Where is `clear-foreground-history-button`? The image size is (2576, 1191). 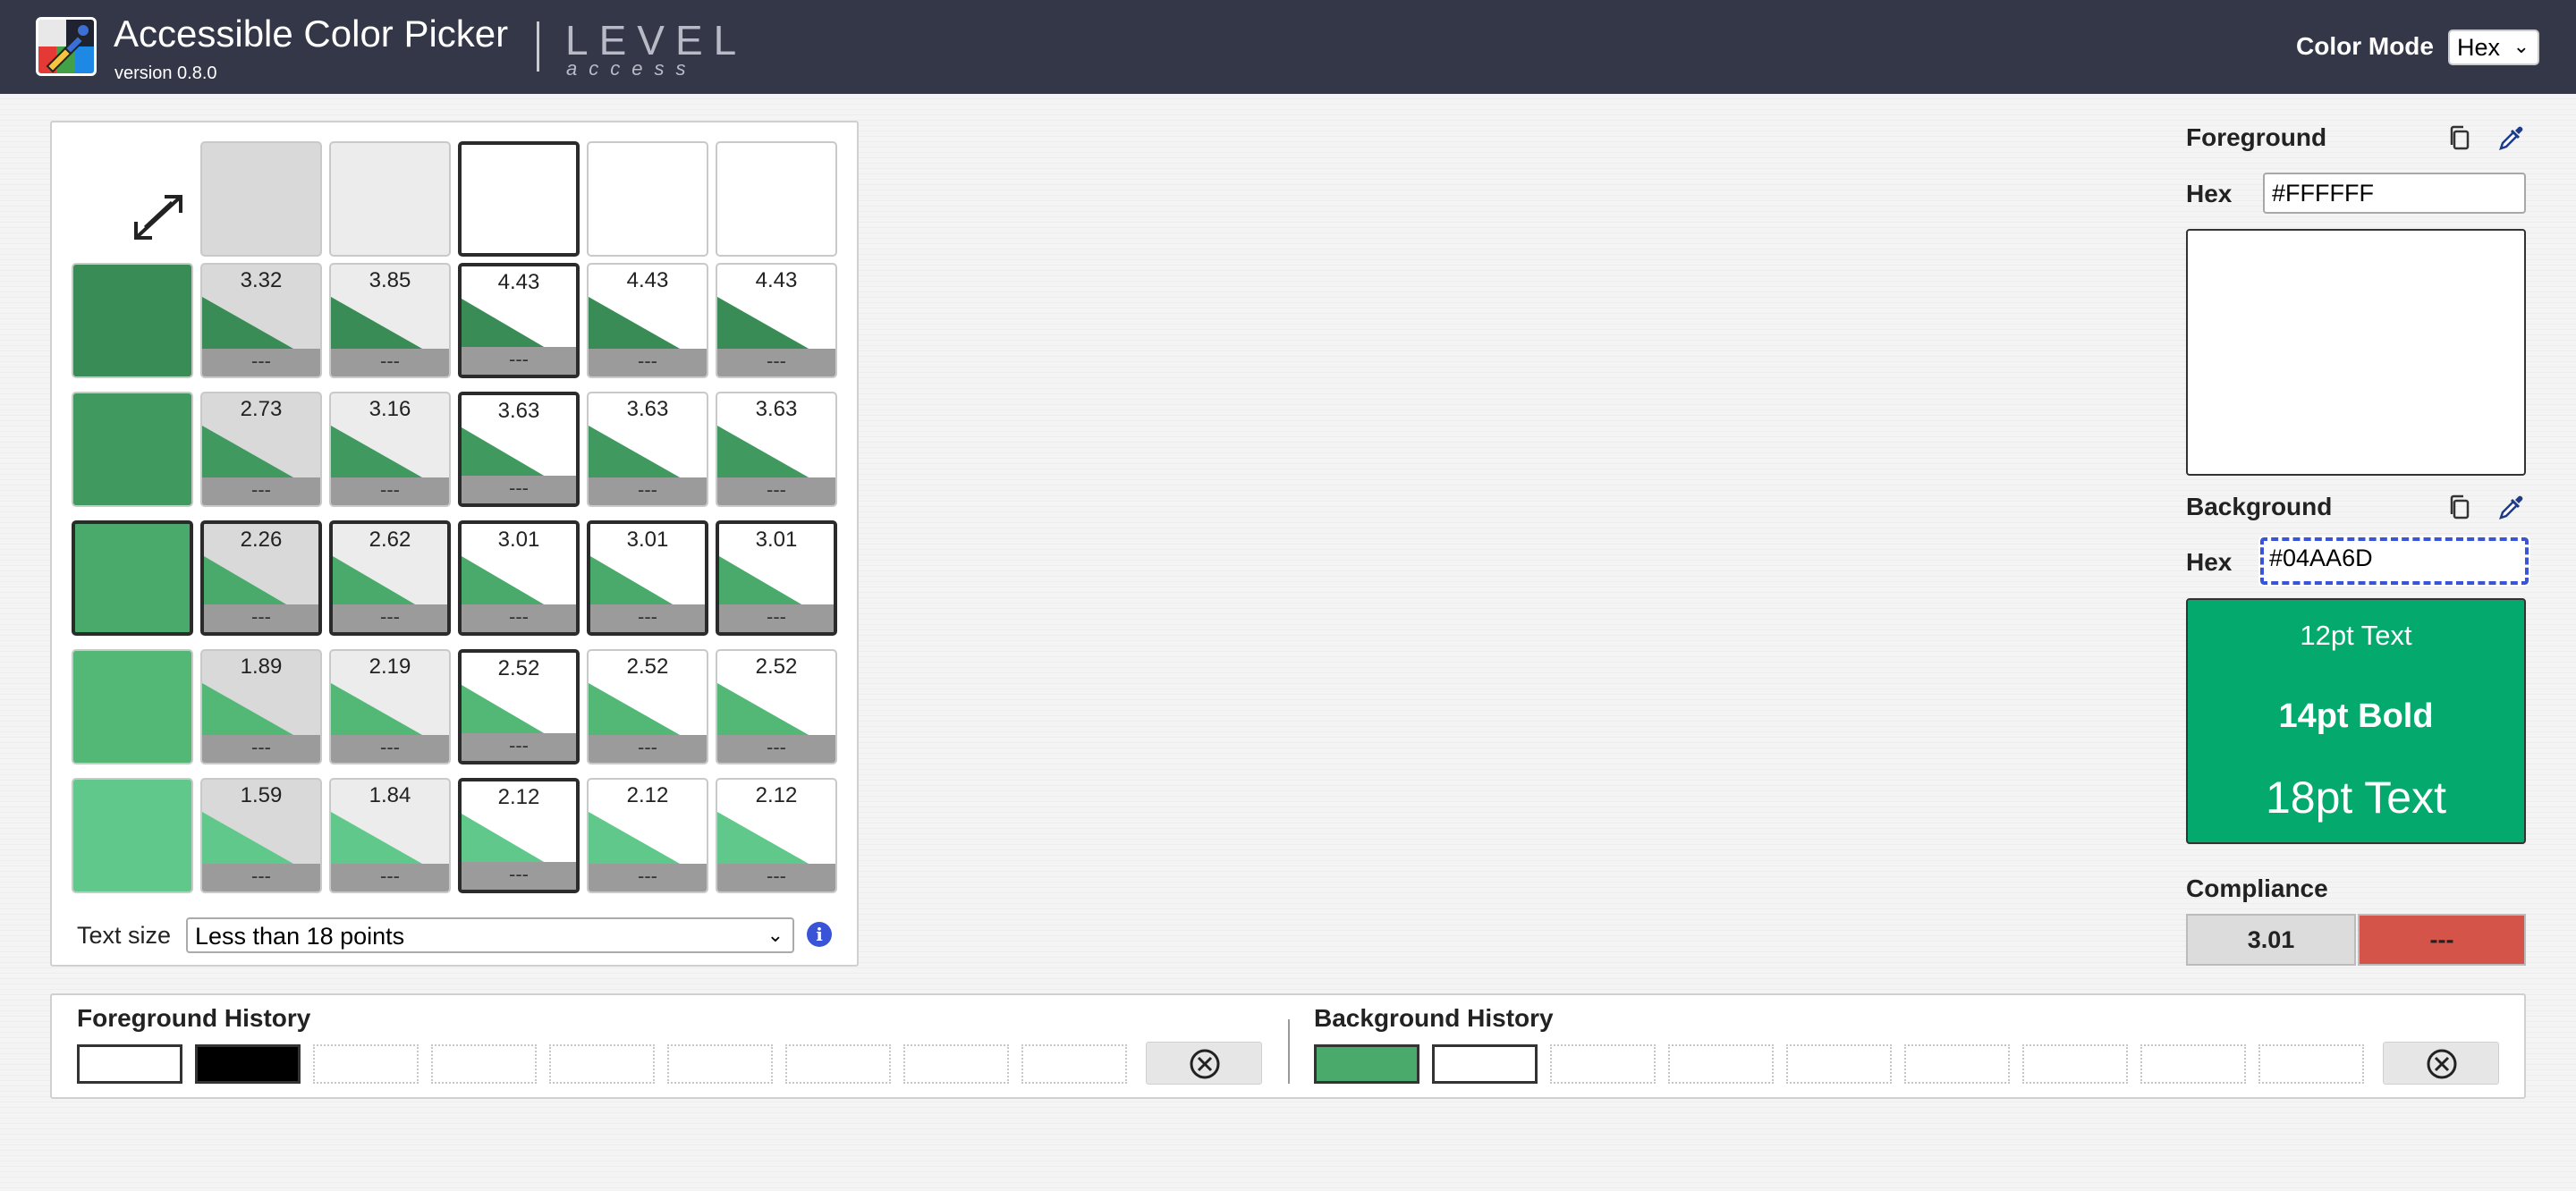 clear-foreground-history-button is located at coordinates (1204, 1063).